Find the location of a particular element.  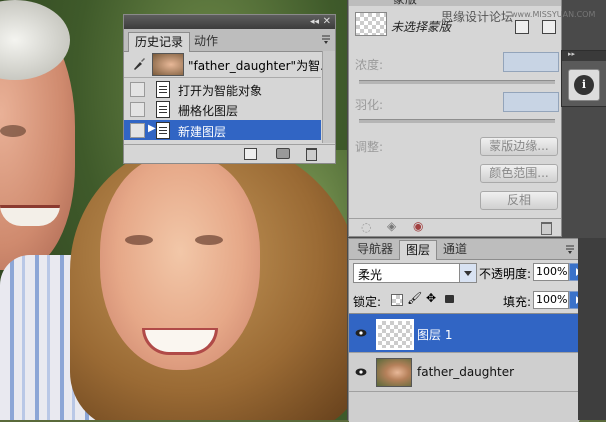

layers-tabs: 导航器 图层 通道 is located at coordinates (464, 249).